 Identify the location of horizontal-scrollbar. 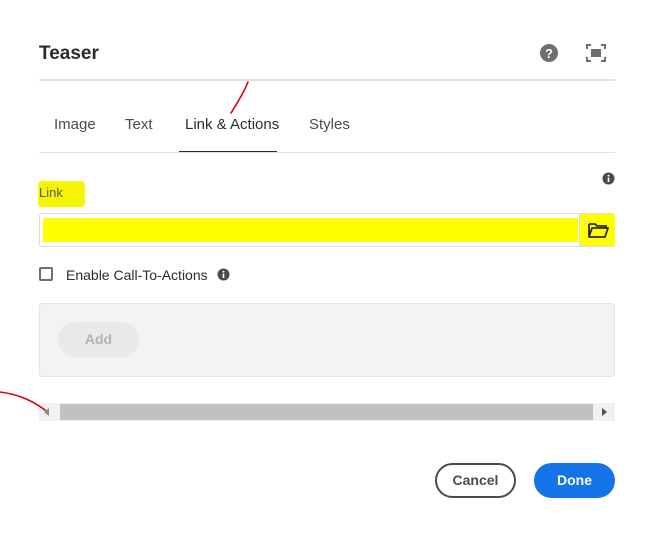
(327, 412).